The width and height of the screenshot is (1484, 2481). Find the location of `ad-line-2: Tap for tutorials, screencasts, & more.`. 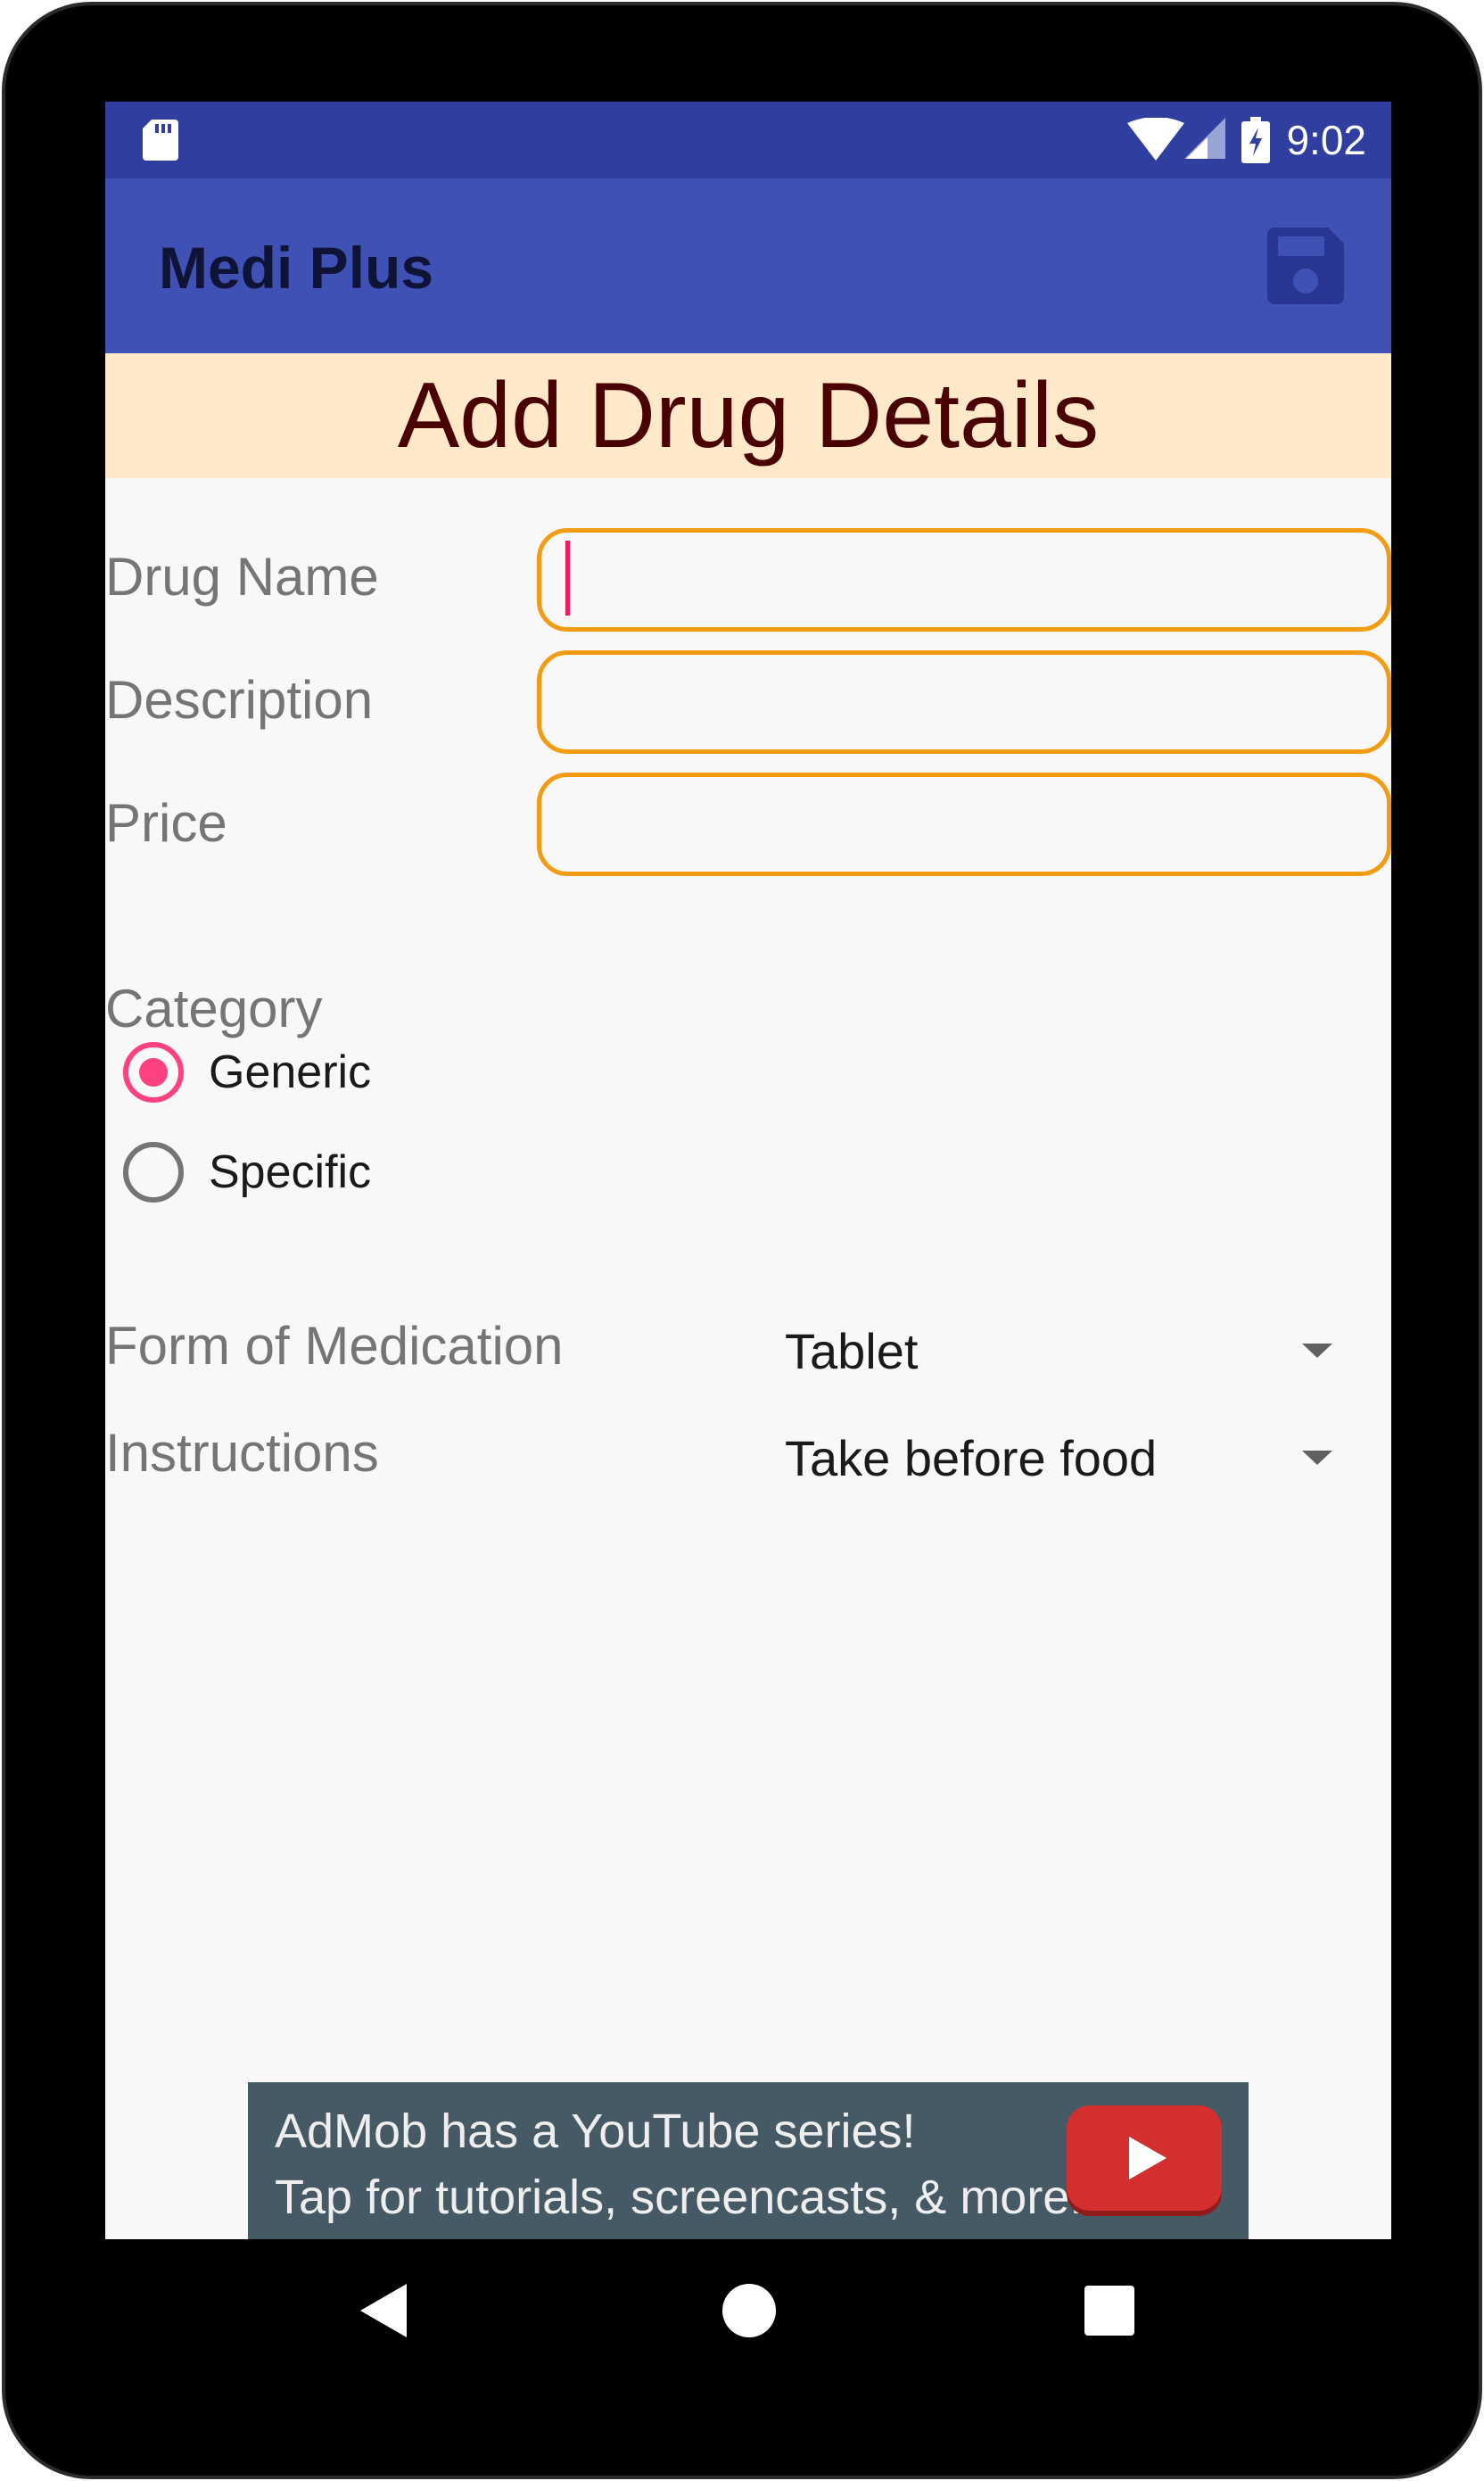

ad-line-2: Tap for tutorials, screencasts, & more. is located at coordinates (679, 2197).